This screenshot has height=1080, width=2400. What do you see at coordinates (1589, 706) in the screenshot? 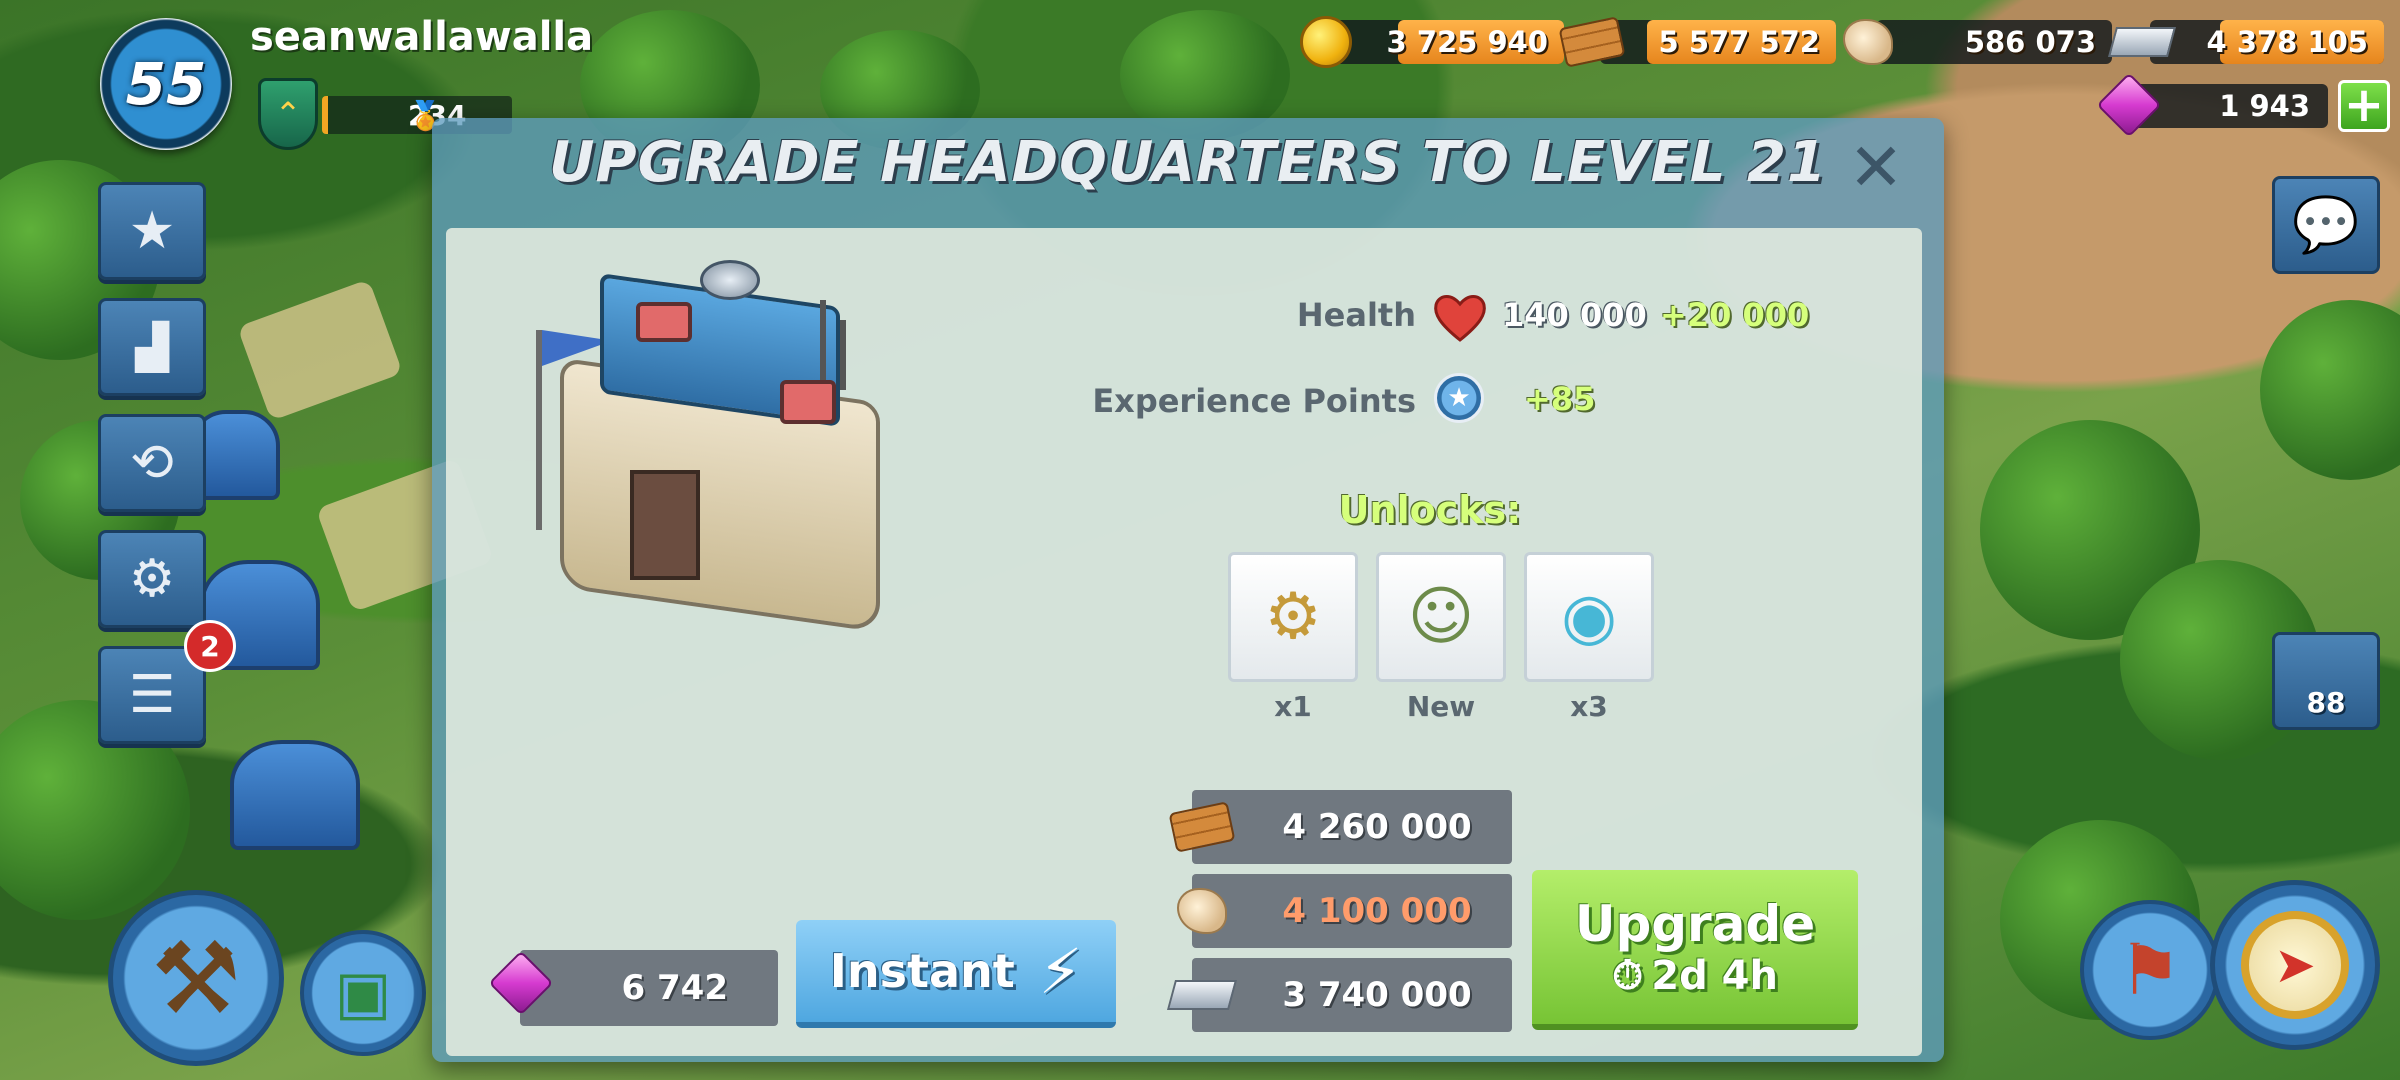
I see `unlock-label: x3` at bounding box center [1589, 706].